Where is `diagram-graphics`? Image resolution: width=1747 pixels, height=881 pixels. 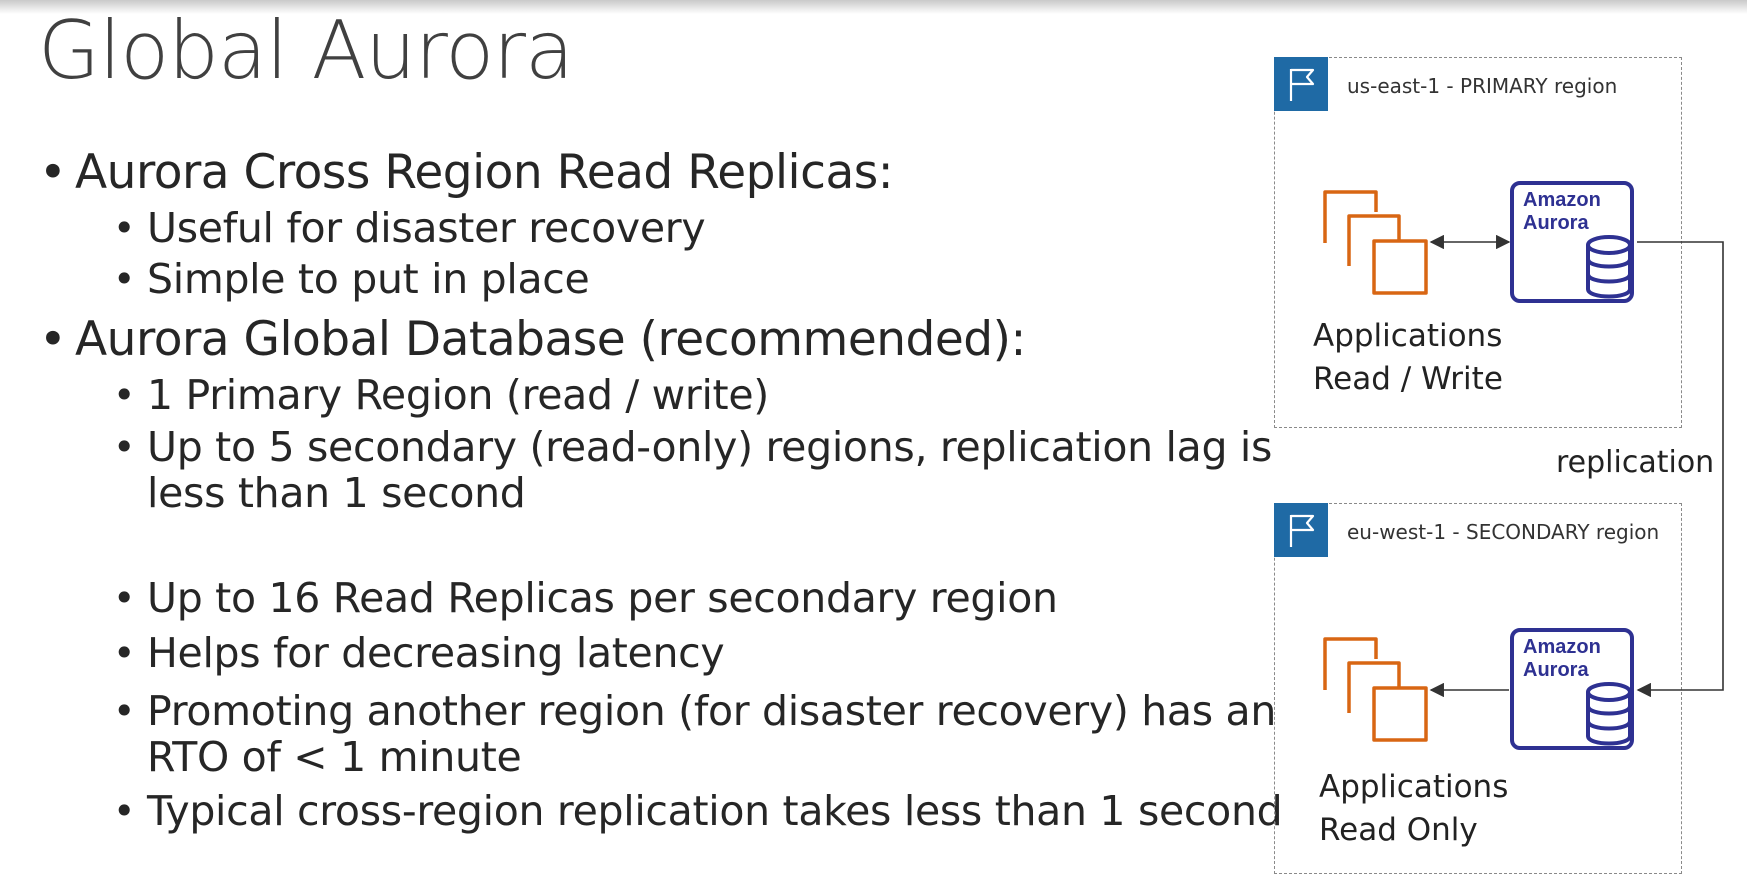 diagram-graphics is located at coordinates (1523, 466).